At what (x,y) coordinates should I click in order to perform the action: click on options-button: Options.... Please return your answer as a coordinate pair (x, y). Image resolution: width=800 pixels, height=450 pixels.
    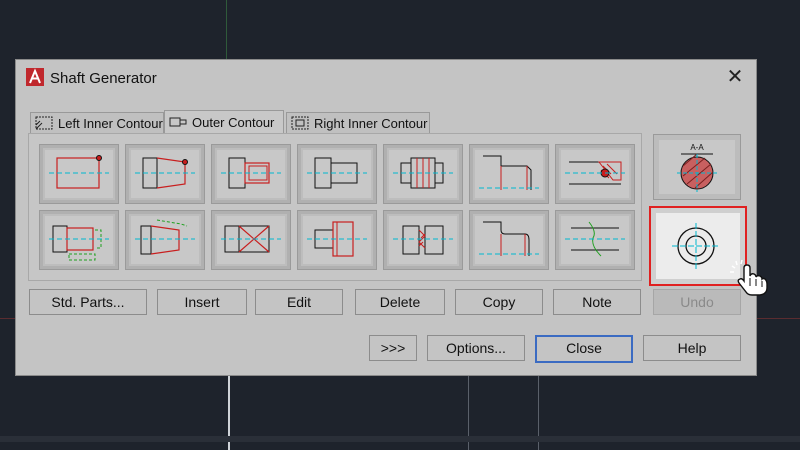
    Looking at the image, I should click on (476, 348).